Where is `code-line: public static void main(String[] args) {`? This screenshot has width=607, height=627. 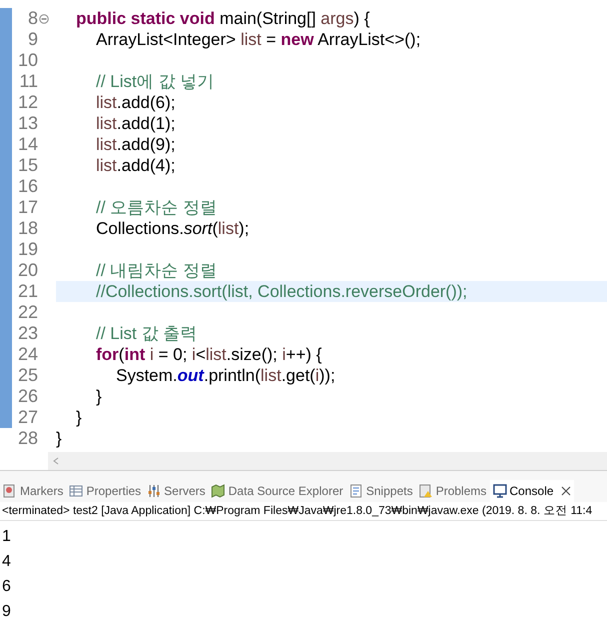 code-line: public static void main(String[] args) { is located at coordinates (222, 18).